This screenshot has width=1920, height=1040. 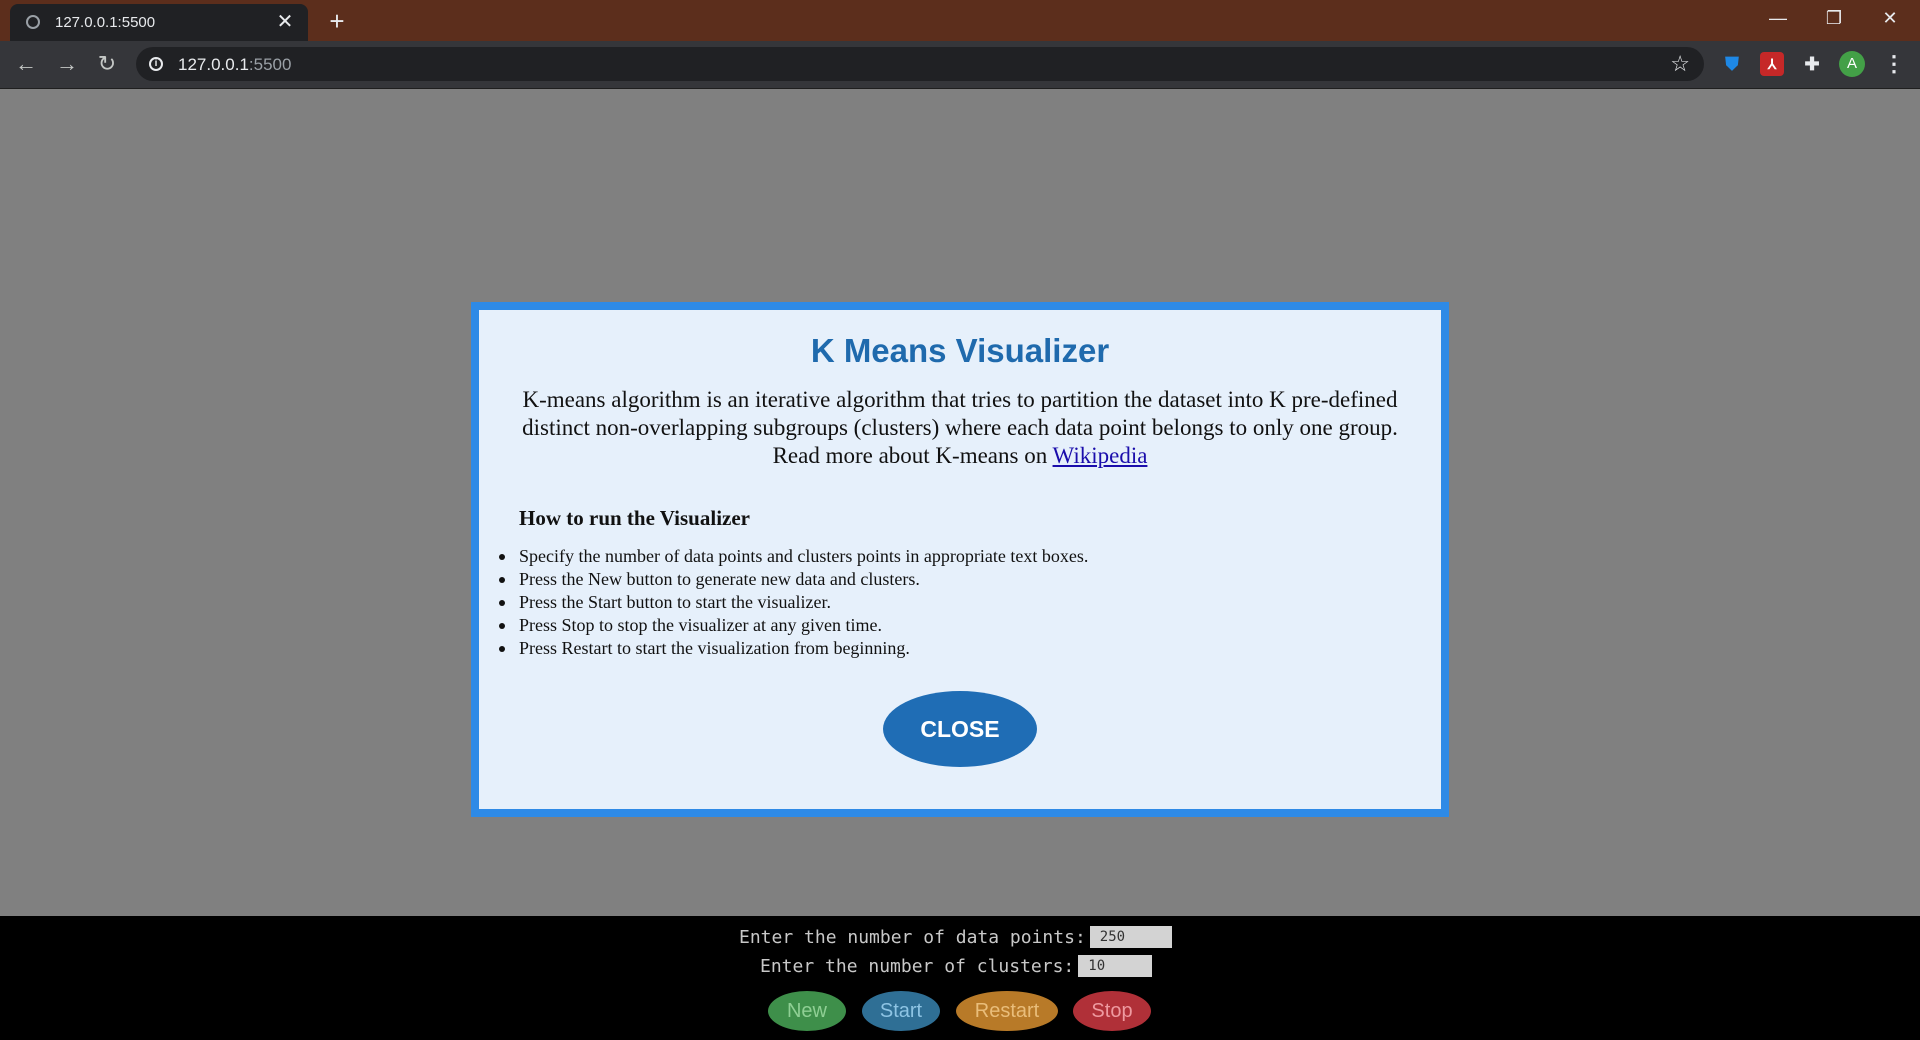 What do you see at coordinates (105, 22) in the screenshot?
I see `tab-title: 127.0.0.1:5500` at bounding box center [105, 22].